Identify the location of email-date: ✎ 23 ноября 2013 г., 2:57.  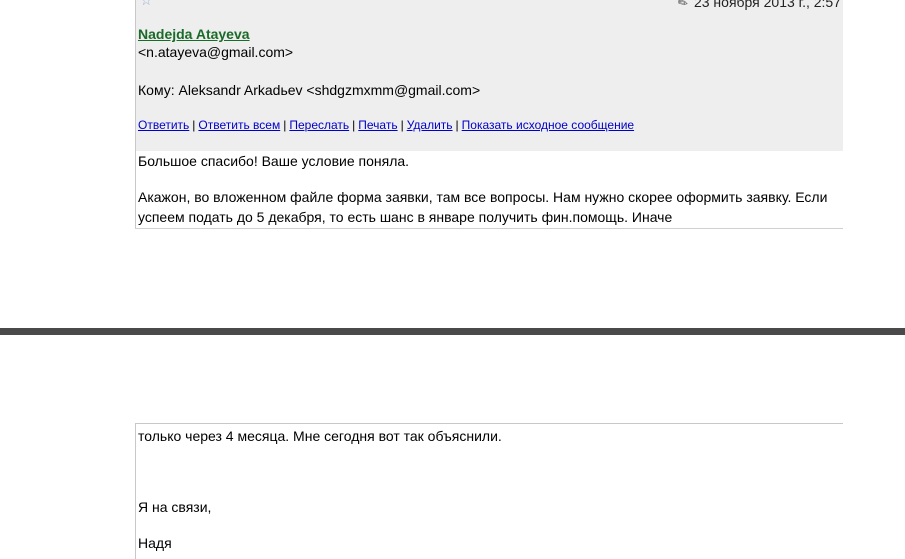
(758, 6).